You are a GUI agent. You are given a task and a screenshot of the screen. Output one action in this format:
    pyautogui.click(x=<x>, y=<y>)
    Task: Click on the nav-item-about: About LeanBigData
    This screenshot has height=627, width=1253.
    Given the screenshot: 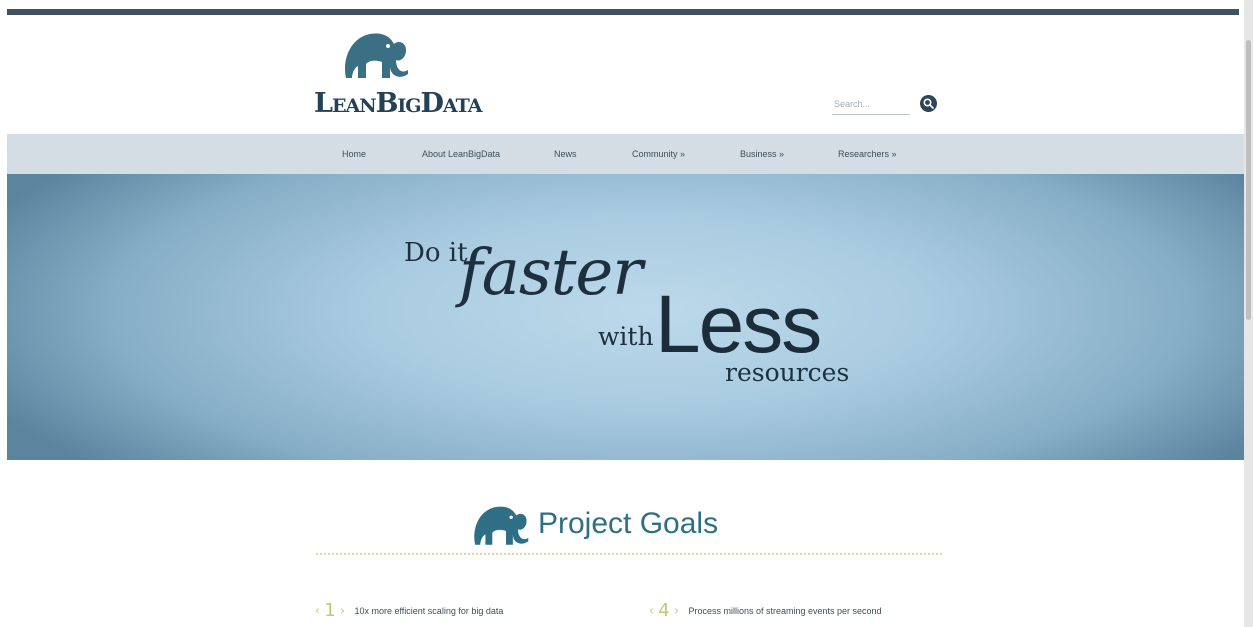 What is the action you would take?
    pyautogui.click(x=461, y=154)
    